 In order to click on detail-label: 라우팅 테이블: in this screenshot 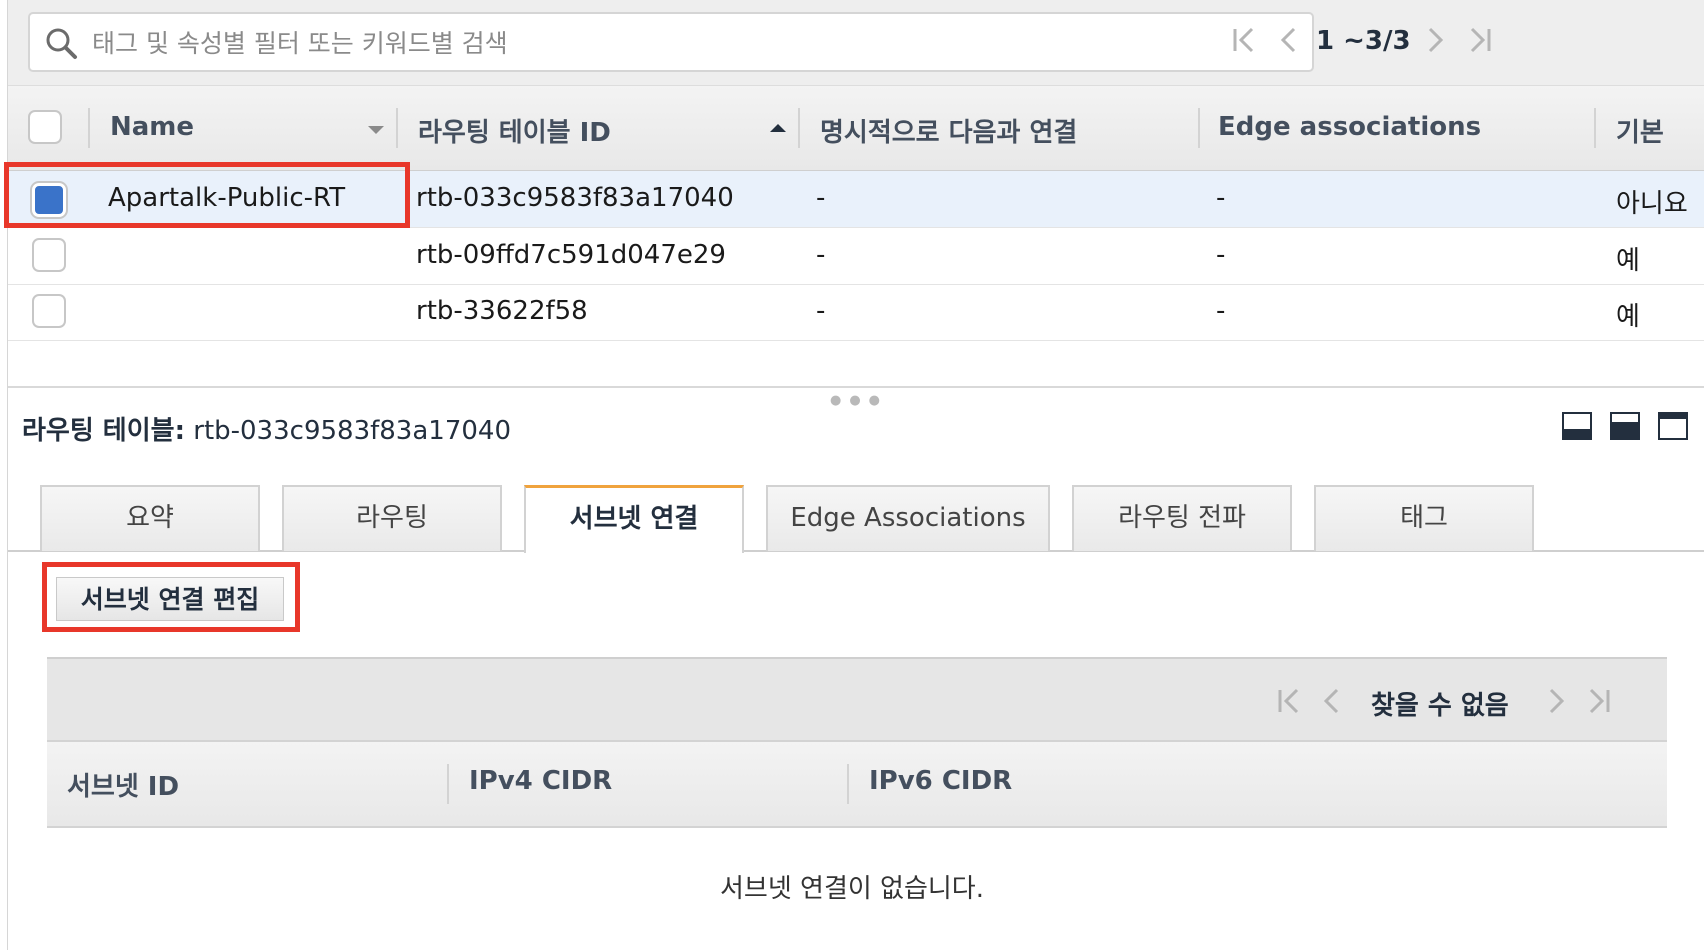, I will do `click(103, 431)`.